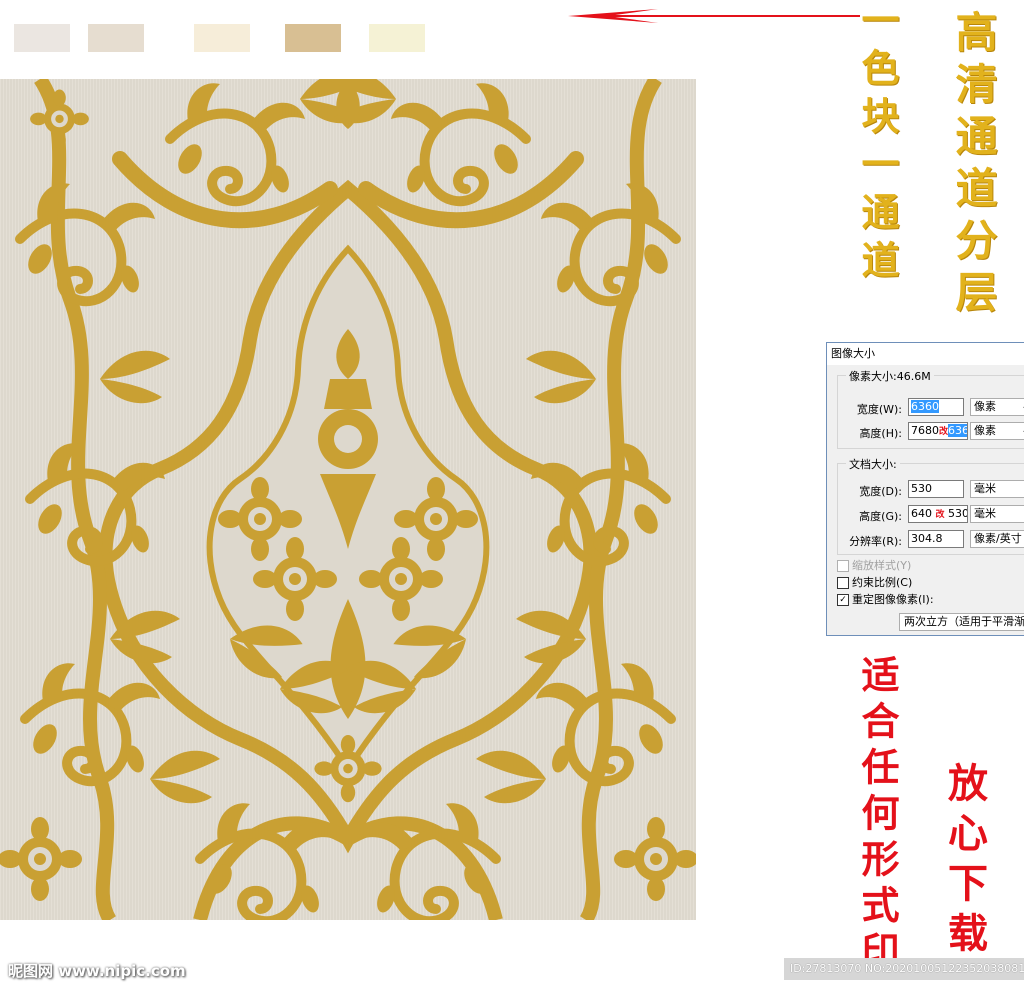 The width and height of the screenshot is (1024, 989). What do you see at coordinates (921, 513) in the screenshot?
I see `doc-height-old-value: 640` at bounding box center [921, 513].